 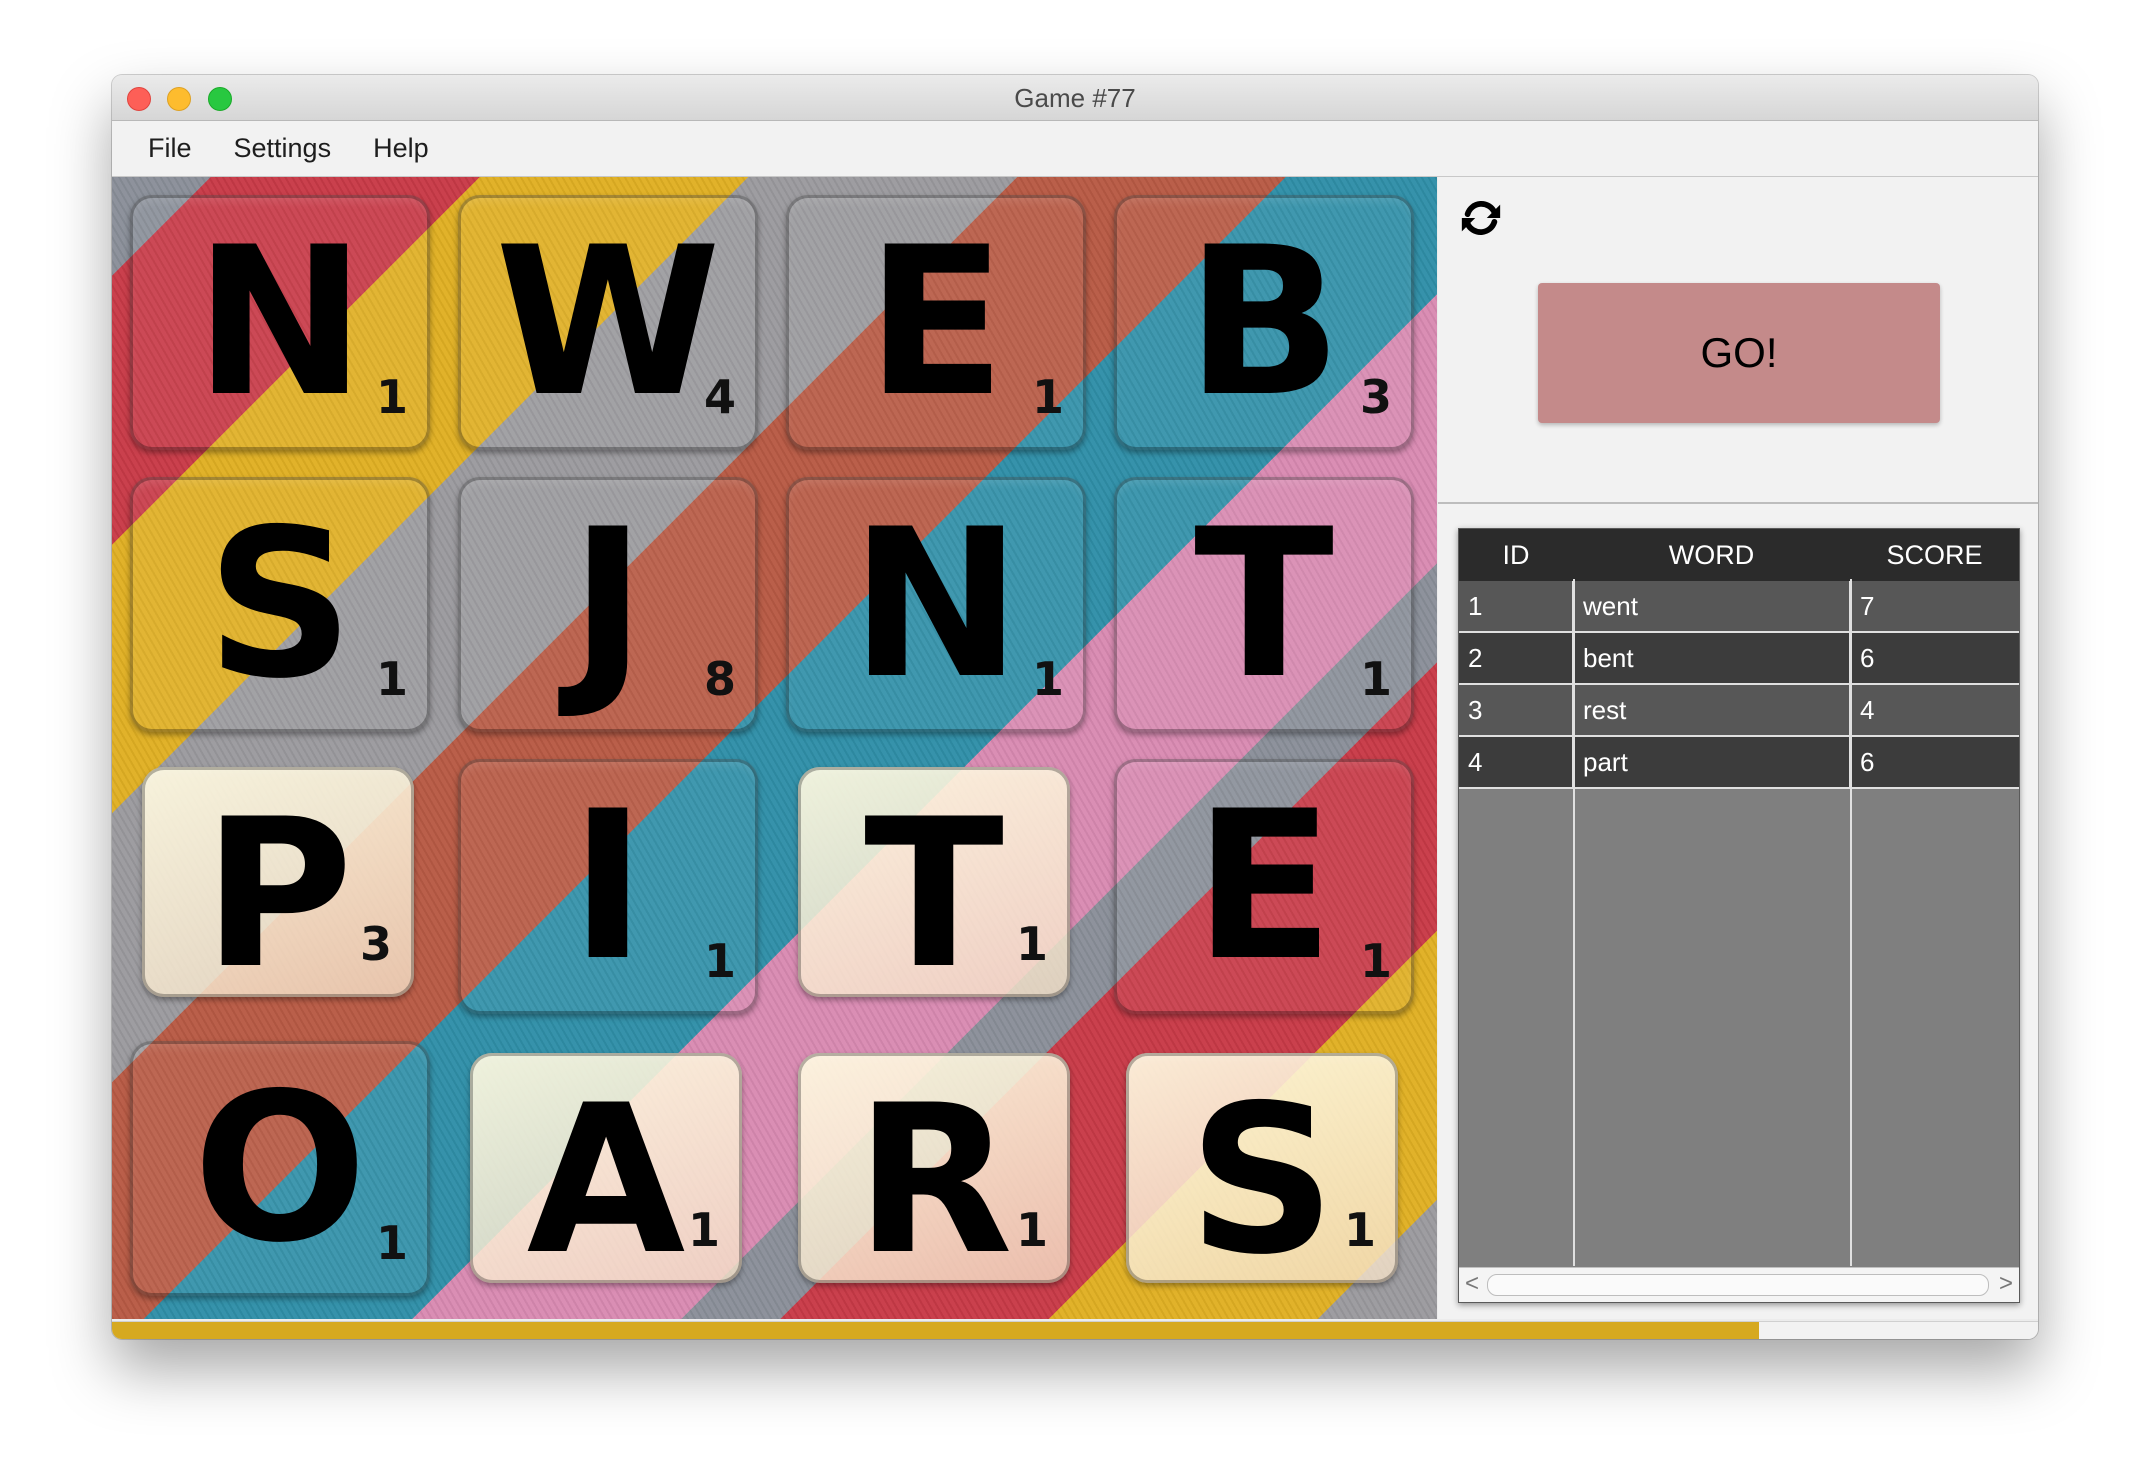 I want to click on window-title: Game #77, so click(x=1075, y=98).